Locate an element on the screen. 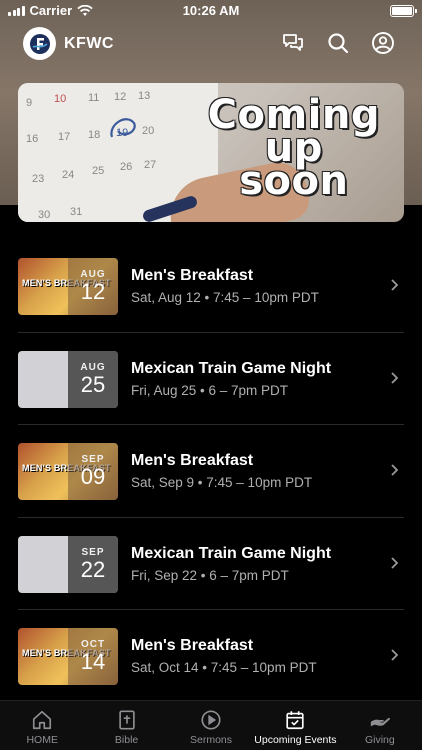  status-time: 10:26 AM is located at coordinates (211, 10).